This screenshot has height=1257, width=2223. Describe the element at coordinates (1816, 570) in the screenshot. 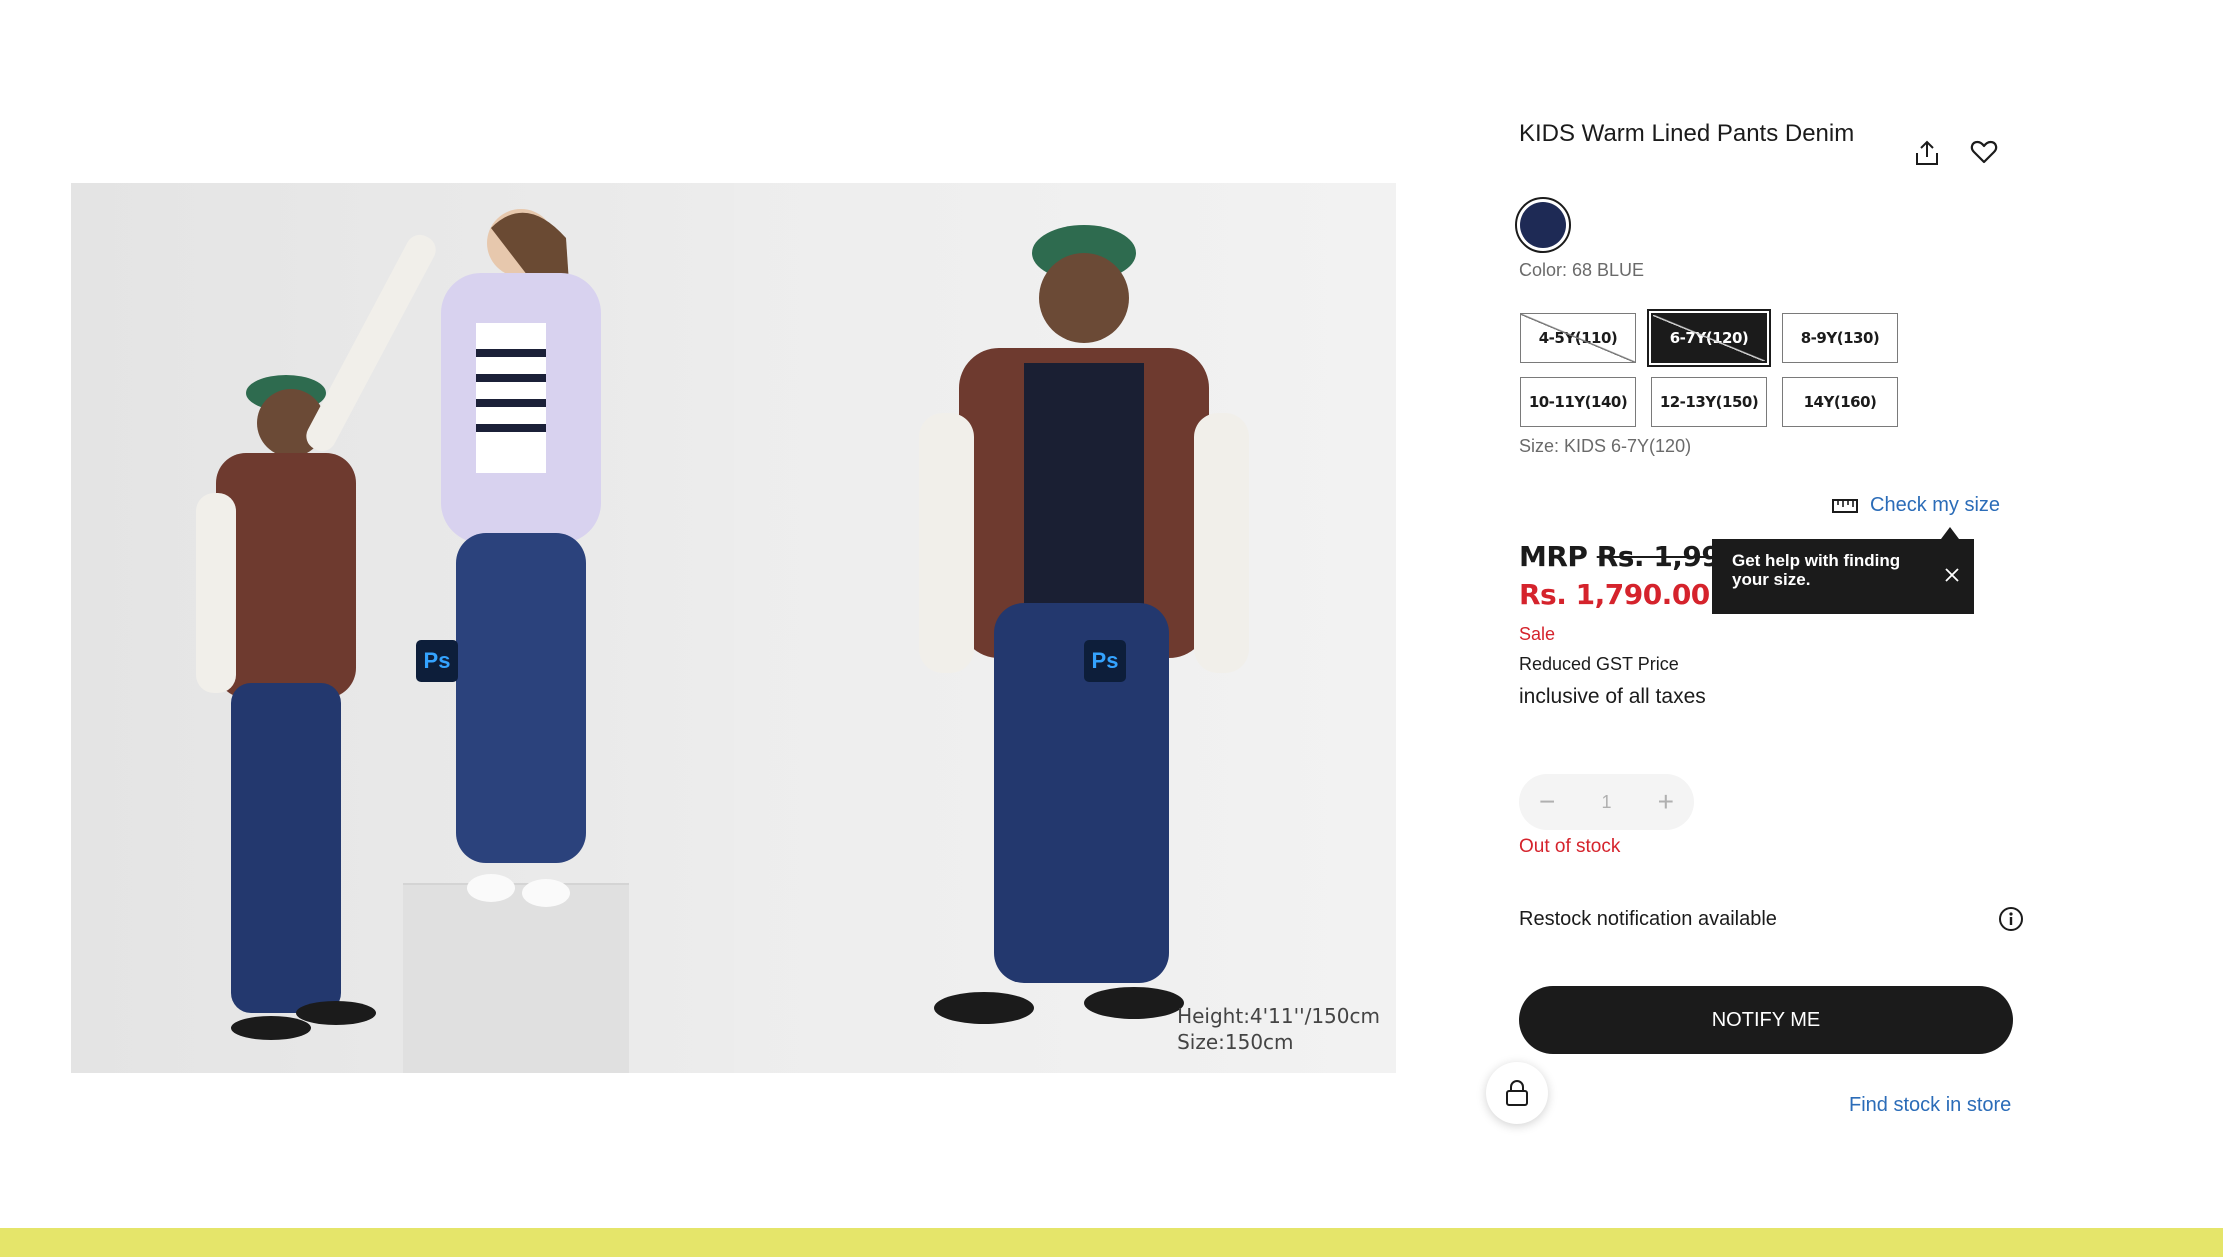

I see `tooltip-text: Get help with finding your size.` at that location.